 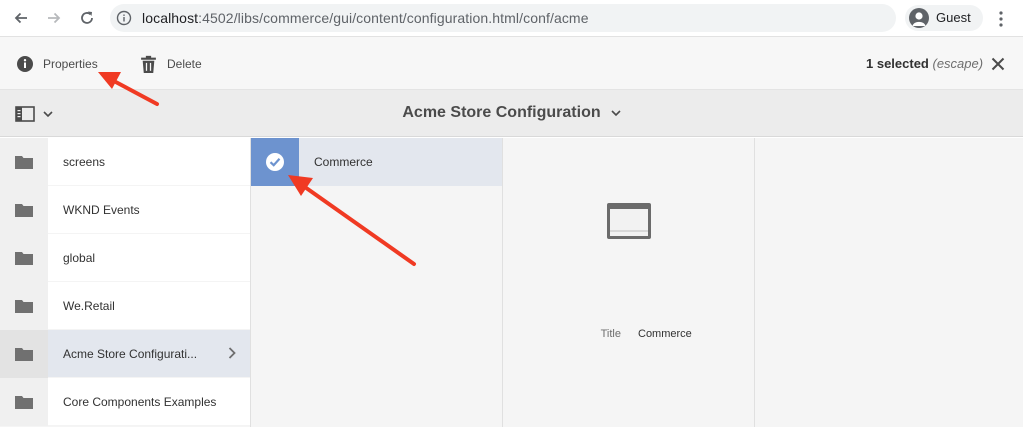 I want to click on profile-button: Guest, so click(x=944, y=18).